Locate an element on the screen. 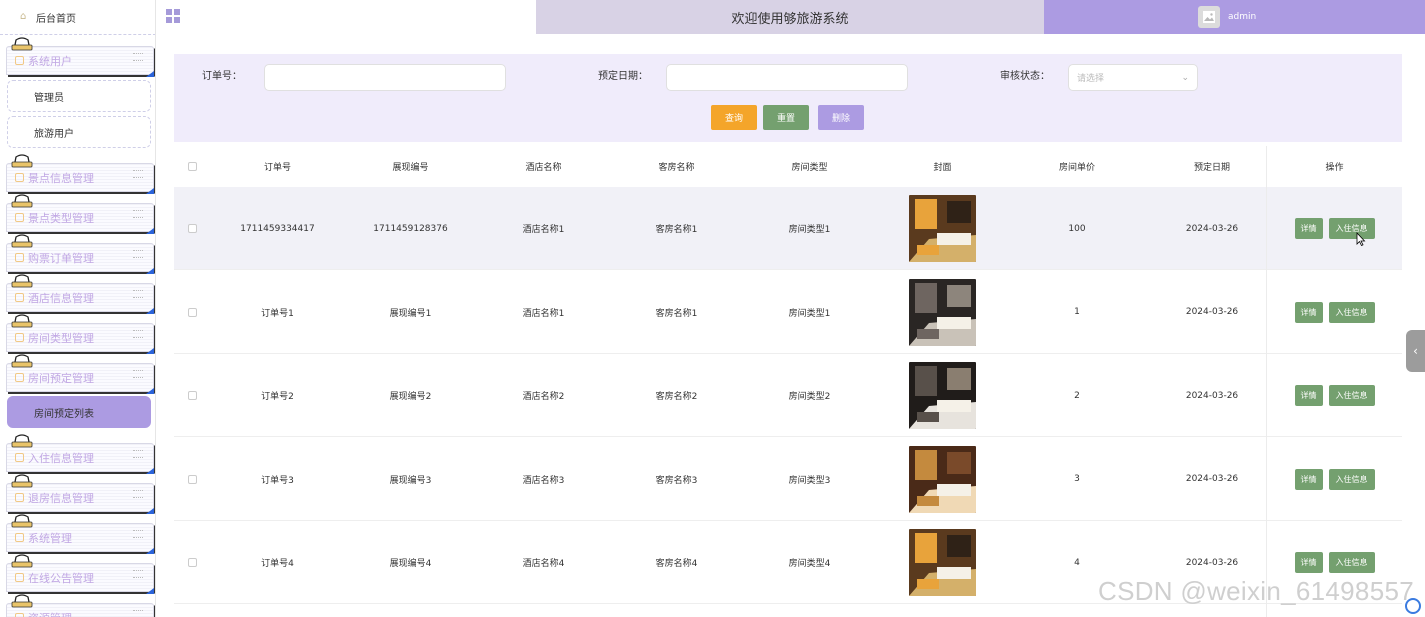 The image size is (1425, 617). cell-show-no: 展现编号1 is located at coordinates (410, 313).